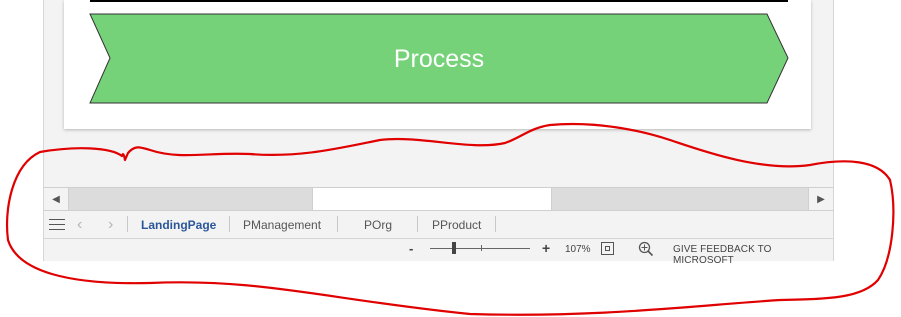  I want to click on feedback-link: GIVE FEEDBACK TO MICROSOFT, so click(753, 255).